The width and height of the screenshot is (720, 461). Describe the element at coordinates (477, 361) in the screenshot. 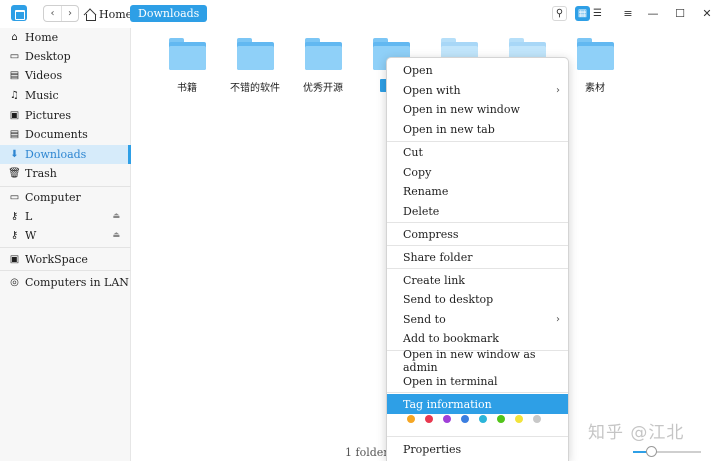

I see `menu-item-open-as-admin: Open in new window as admin` at that location.